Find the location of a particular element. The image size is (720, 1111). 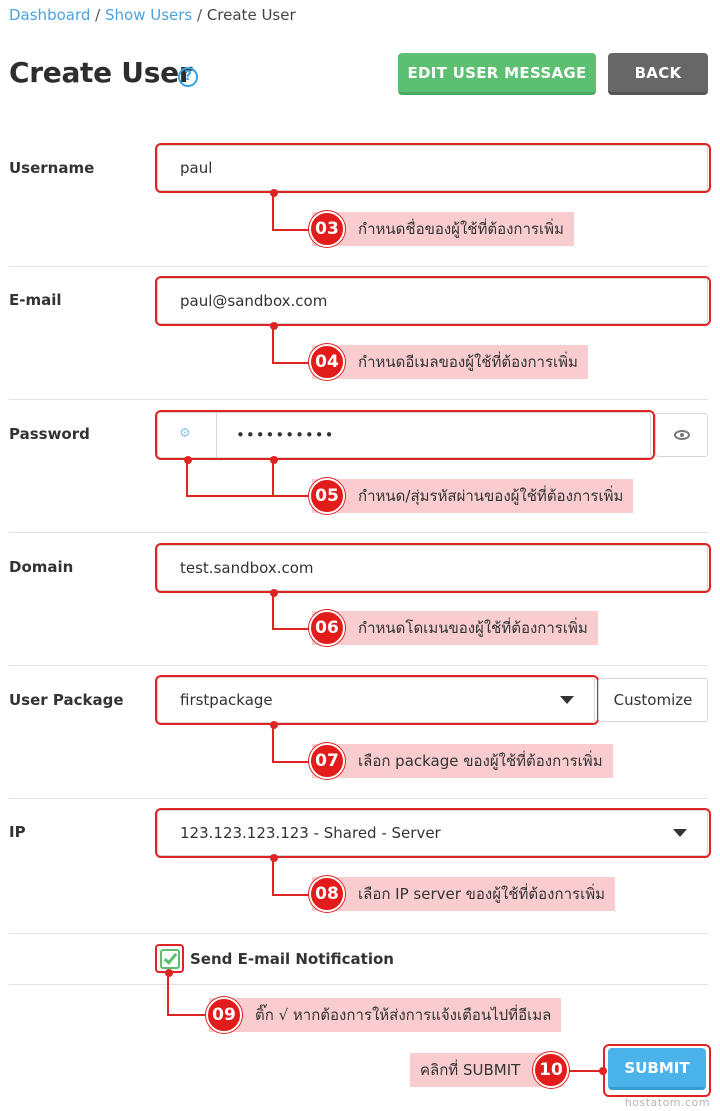

password-input: •••••••••• is located at coordinates (404, 435).